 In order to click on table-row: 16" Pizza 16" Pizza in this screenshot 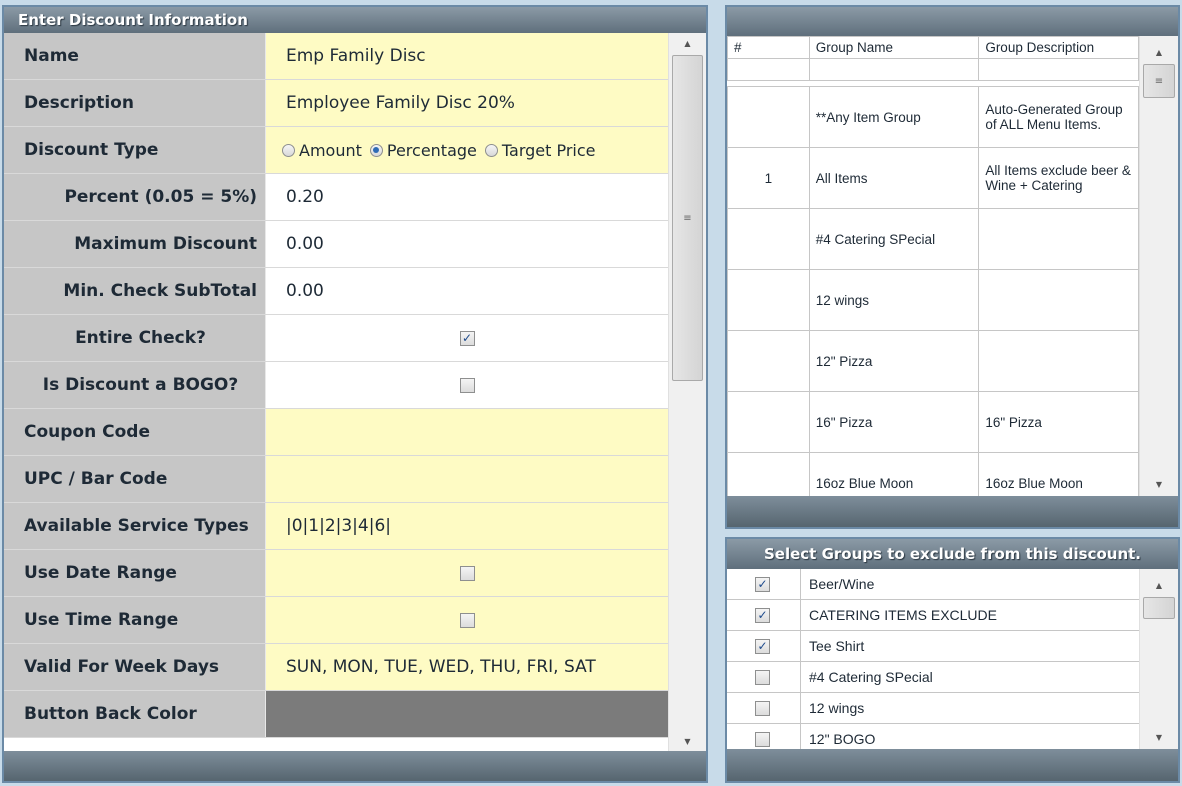, I will do `click(933, 422)`.